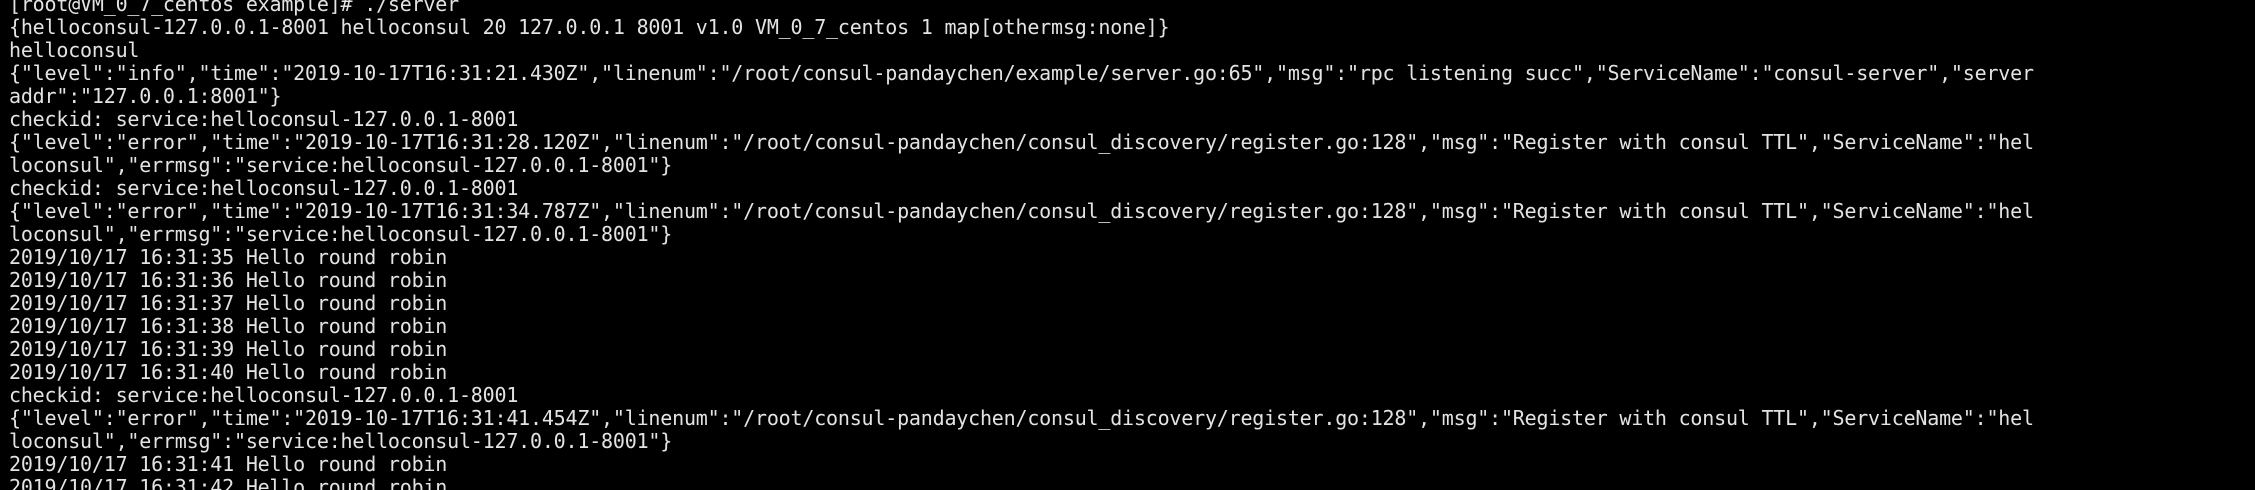  I want to click on terminal-line: 2019/10/17 16:31:38 Hello round robin, so click(228, 326).